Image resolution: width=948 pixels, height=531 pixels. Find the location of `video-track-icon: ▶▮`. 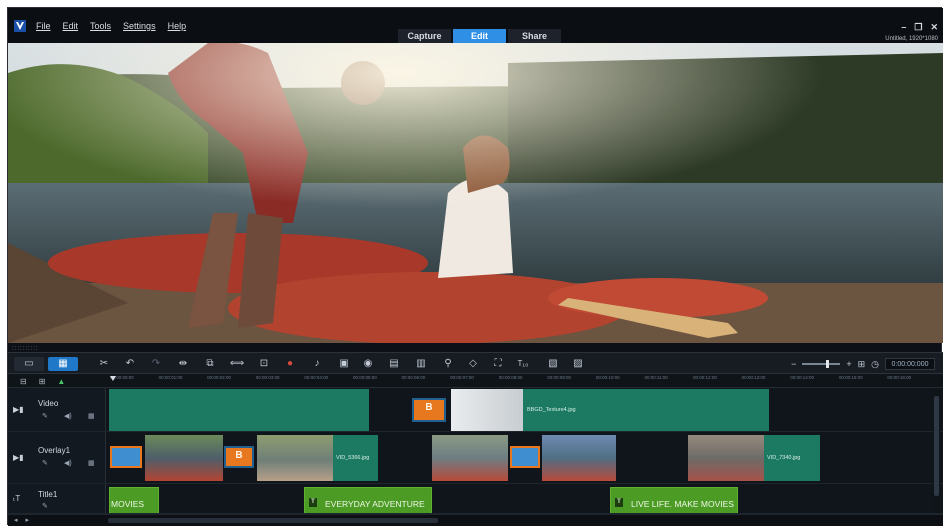

video-track-icon: ▶▮ is located at coordinates (18, 409).